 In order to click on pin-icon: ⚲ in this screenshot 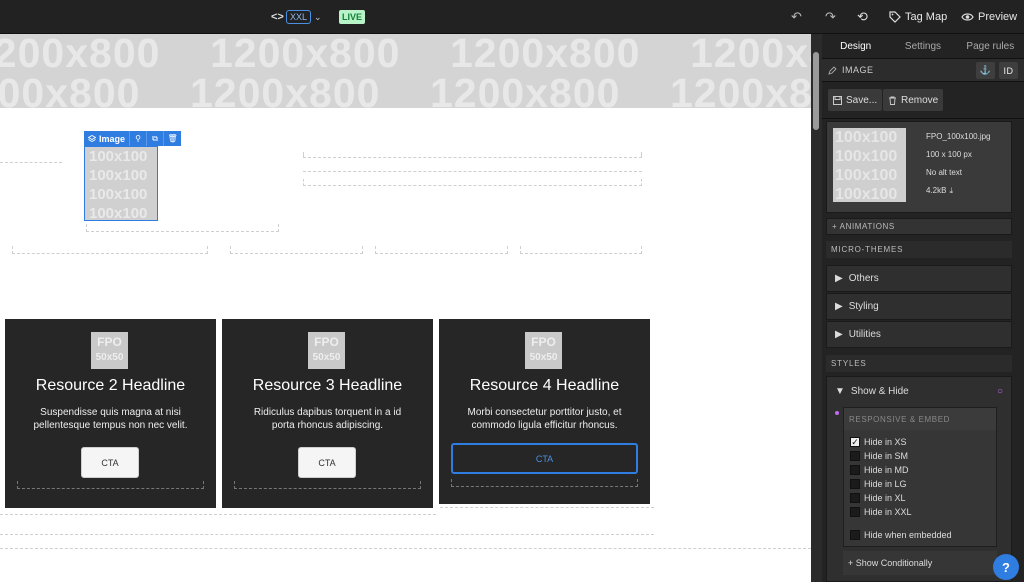, I will do `click(139, 138)`.